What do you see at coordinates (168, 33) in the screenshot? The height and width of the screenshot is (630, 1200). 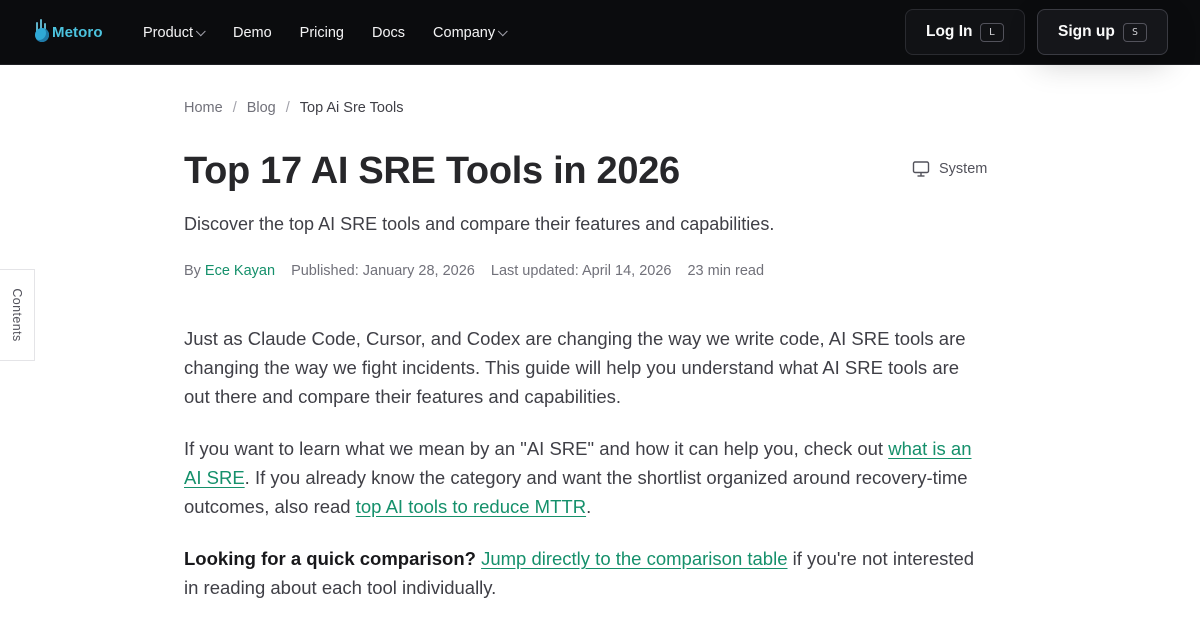 I see `nav-product-label: Product` at bounding box center [168, 33].